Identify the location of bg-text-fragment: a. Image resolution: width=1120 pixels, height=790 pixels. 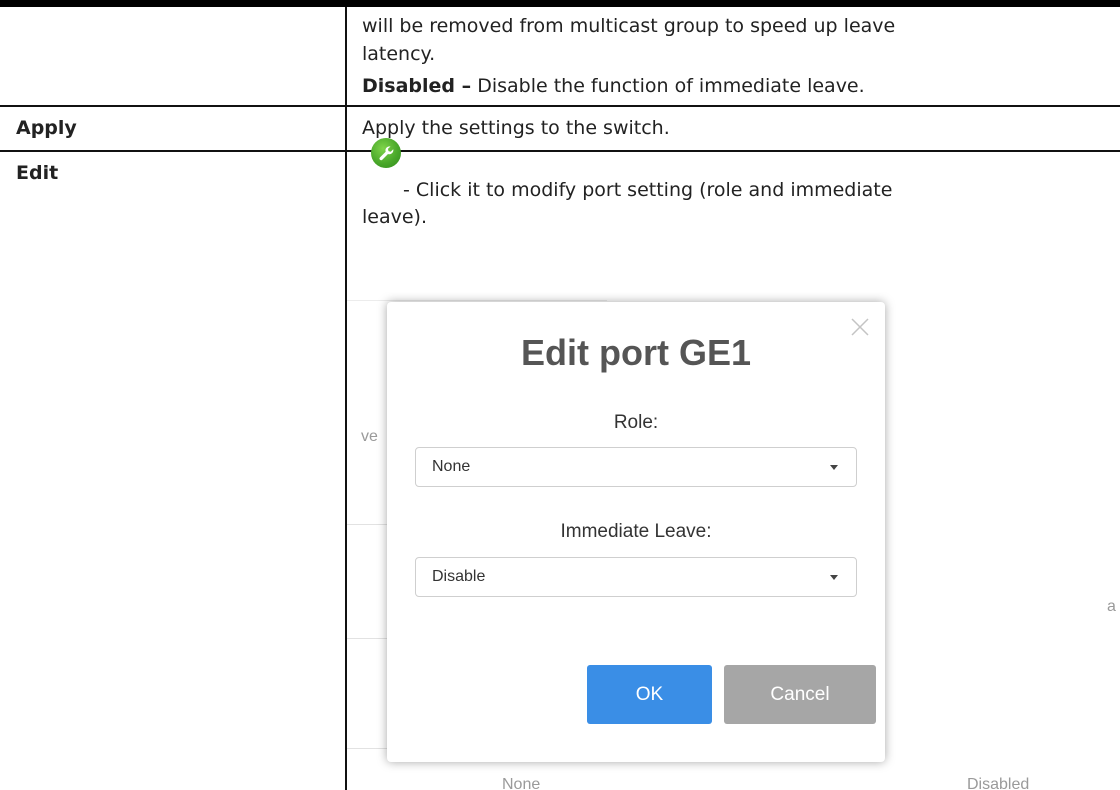
(1111, 606).